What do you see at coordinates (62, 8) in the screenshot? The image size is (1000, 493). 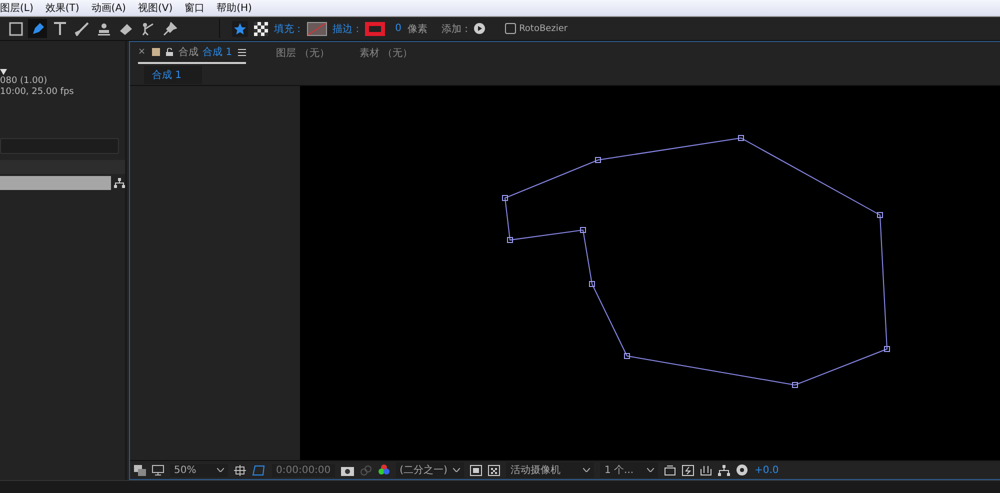 I see `menu-item: 效果(T)` at bounding box center [62, 8].